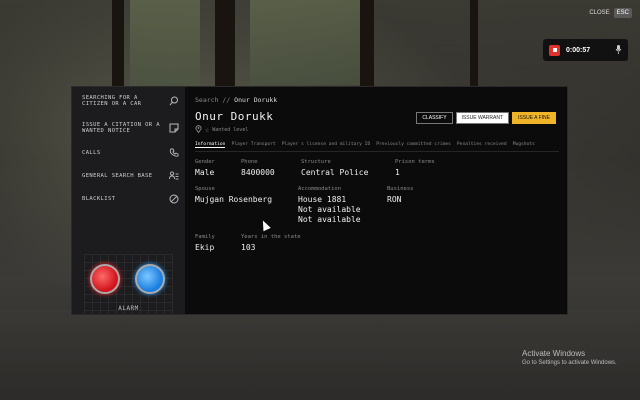  Describe the element at coordinates (210, 145) in the screenshot. I see `tab-information: Information` at that location.